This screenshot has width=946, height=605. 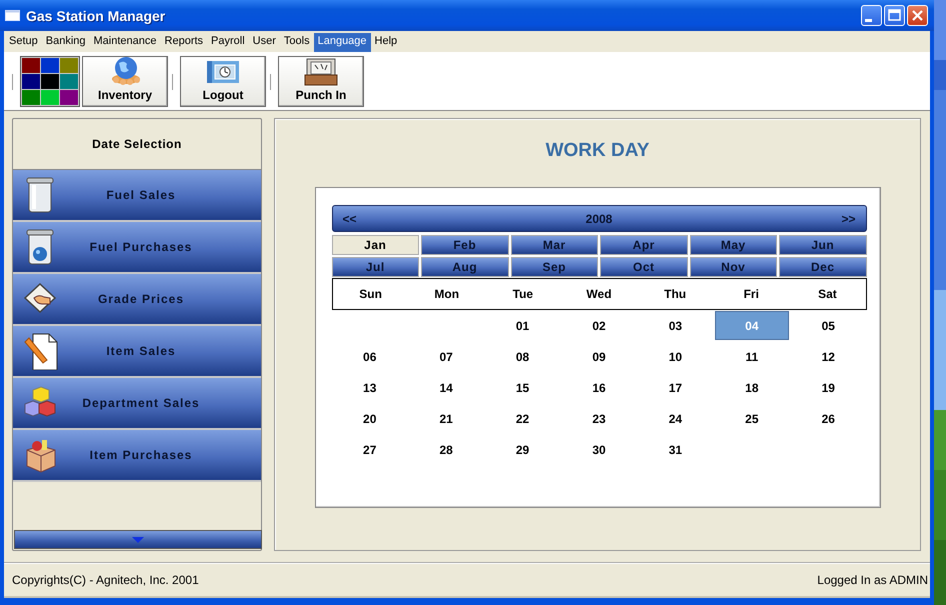 What do you see at coordinates (828, 418) in the screenshot?
I see `day-cell: 26` at bounding box center [828, 418].